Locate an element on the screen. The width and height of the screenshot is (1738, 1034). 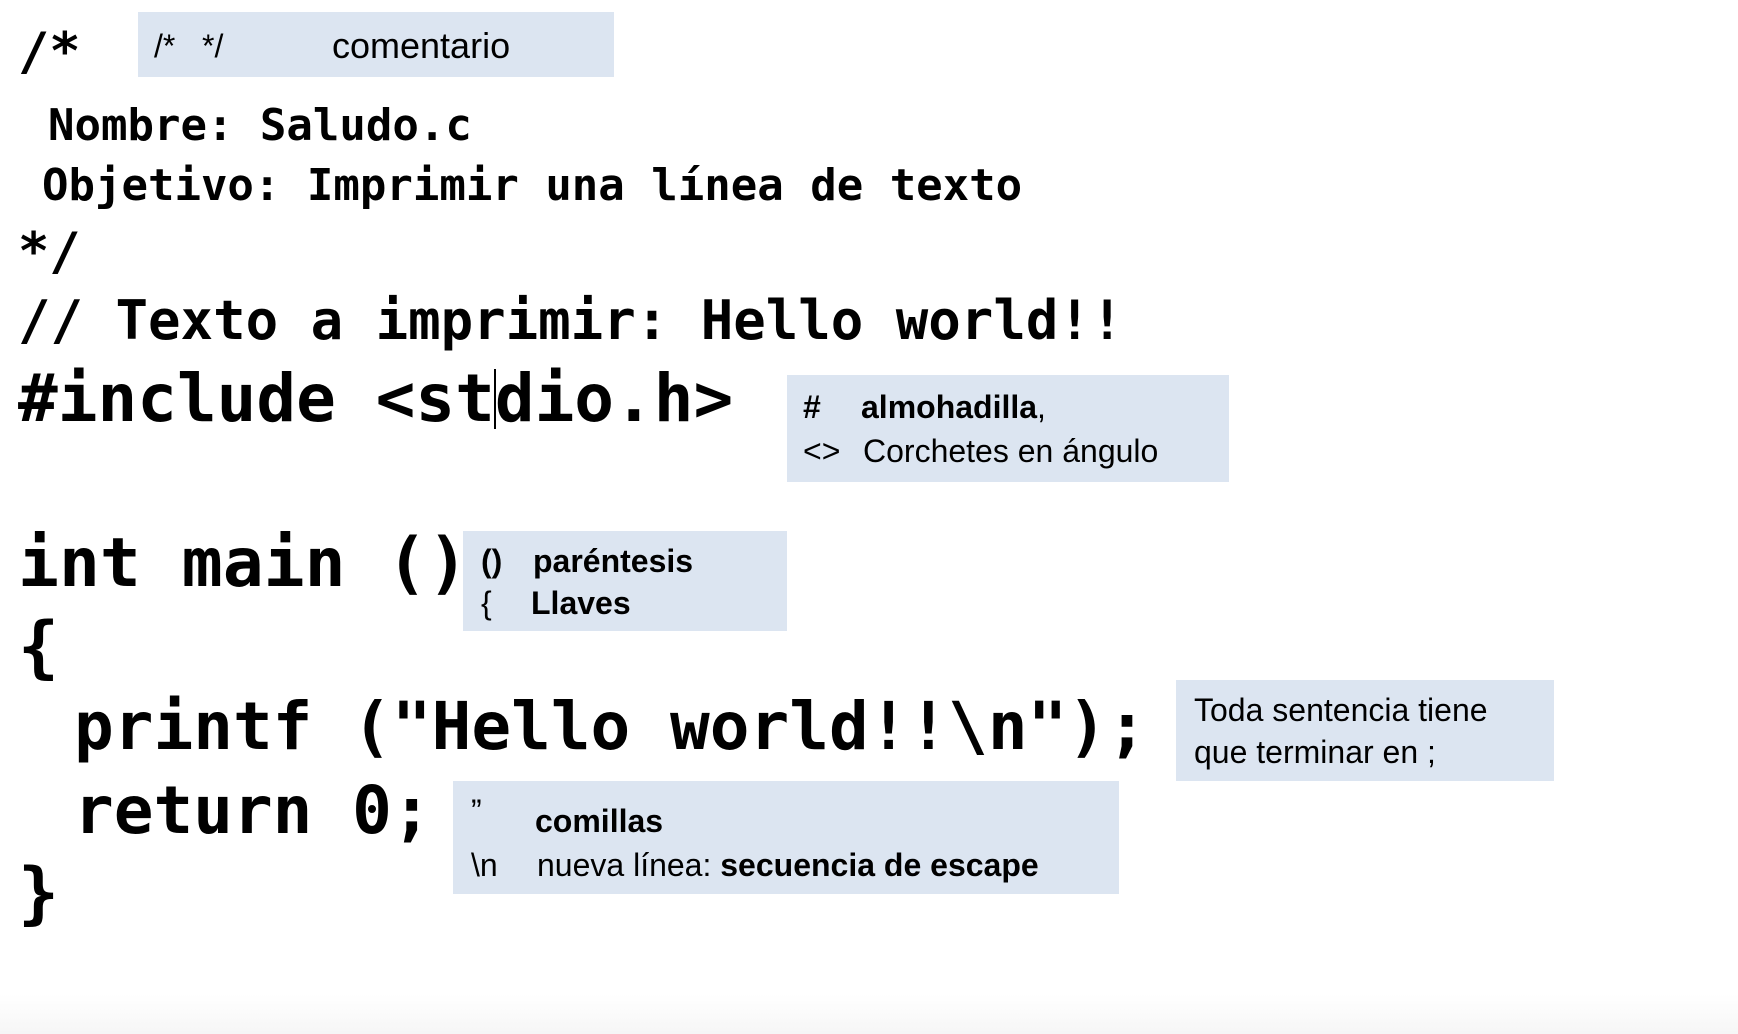
comment-open: /* is located at coordinates (49, 52).